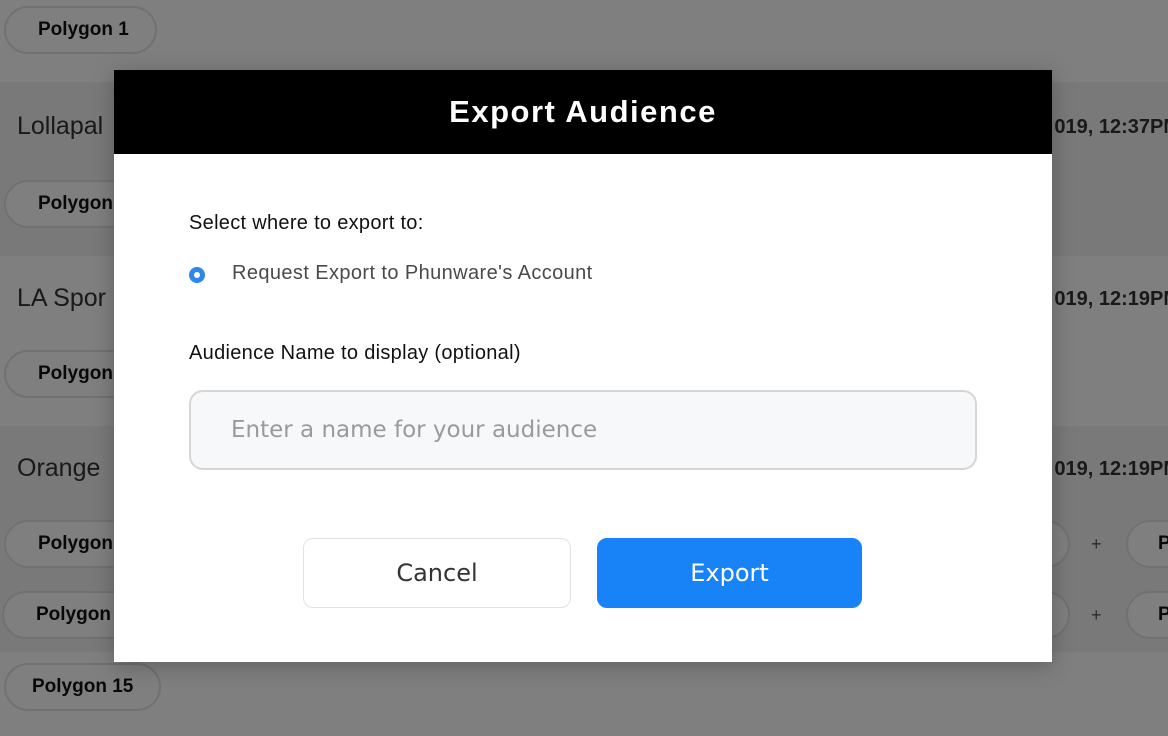 This screenshot has height=736, width=1168. I want to click on audience-name-label: Audience Name to display (optional), so click(355, 353).